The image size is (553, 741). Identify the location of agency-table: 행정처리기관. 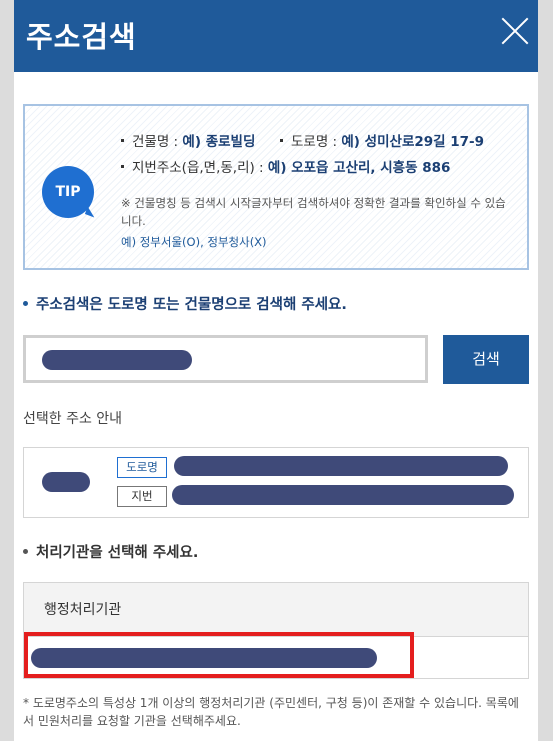
(276, 630).